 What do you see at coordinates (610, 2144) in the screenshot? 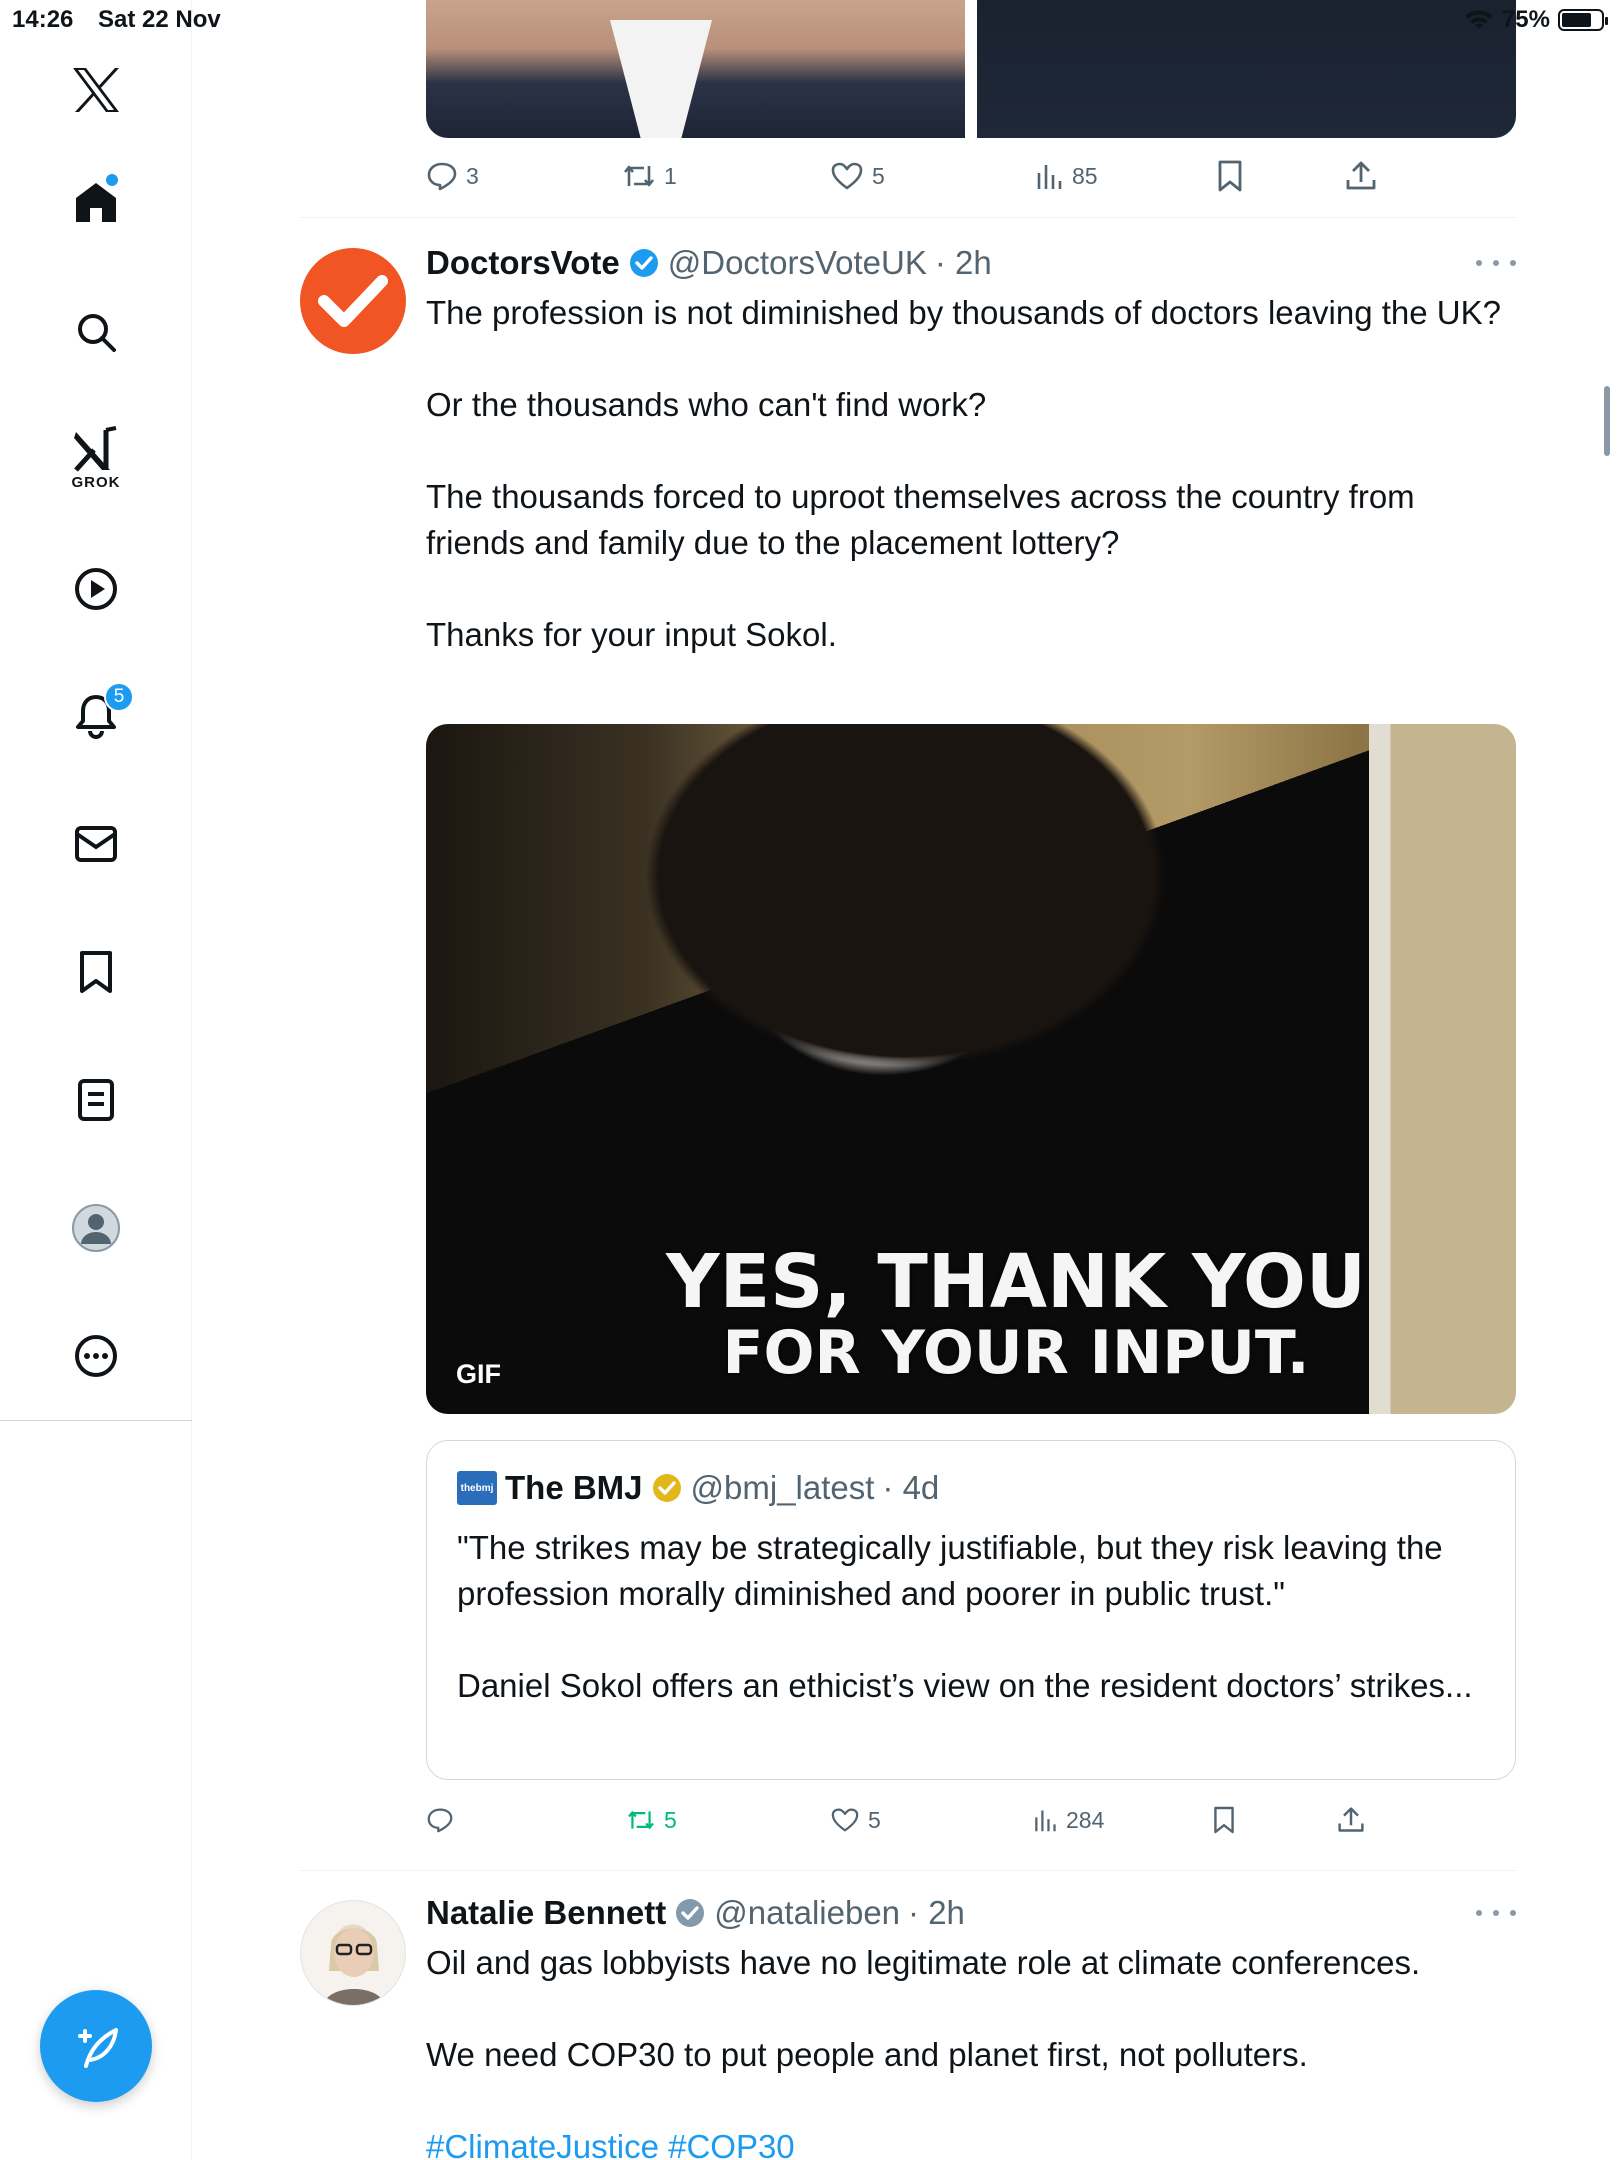
I see `hashtag-links: #ClimateJustice #COP30` at bounding box center [610, 2144].